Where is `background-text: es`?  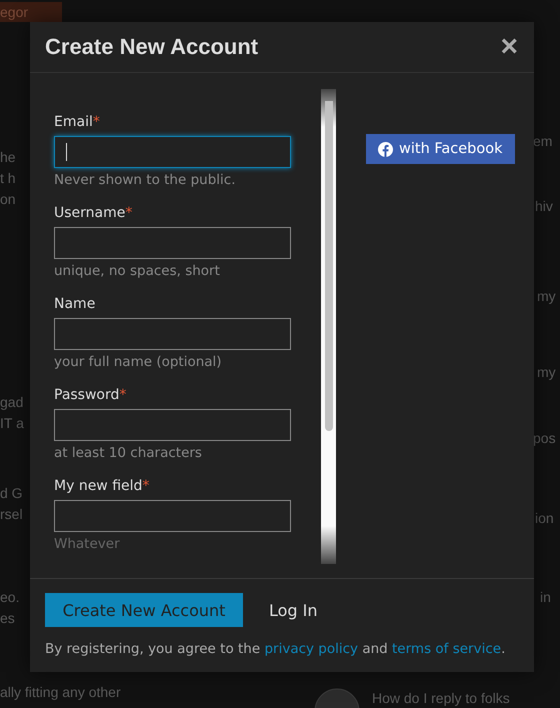
background-text: es is located at coordinates (7, 618).